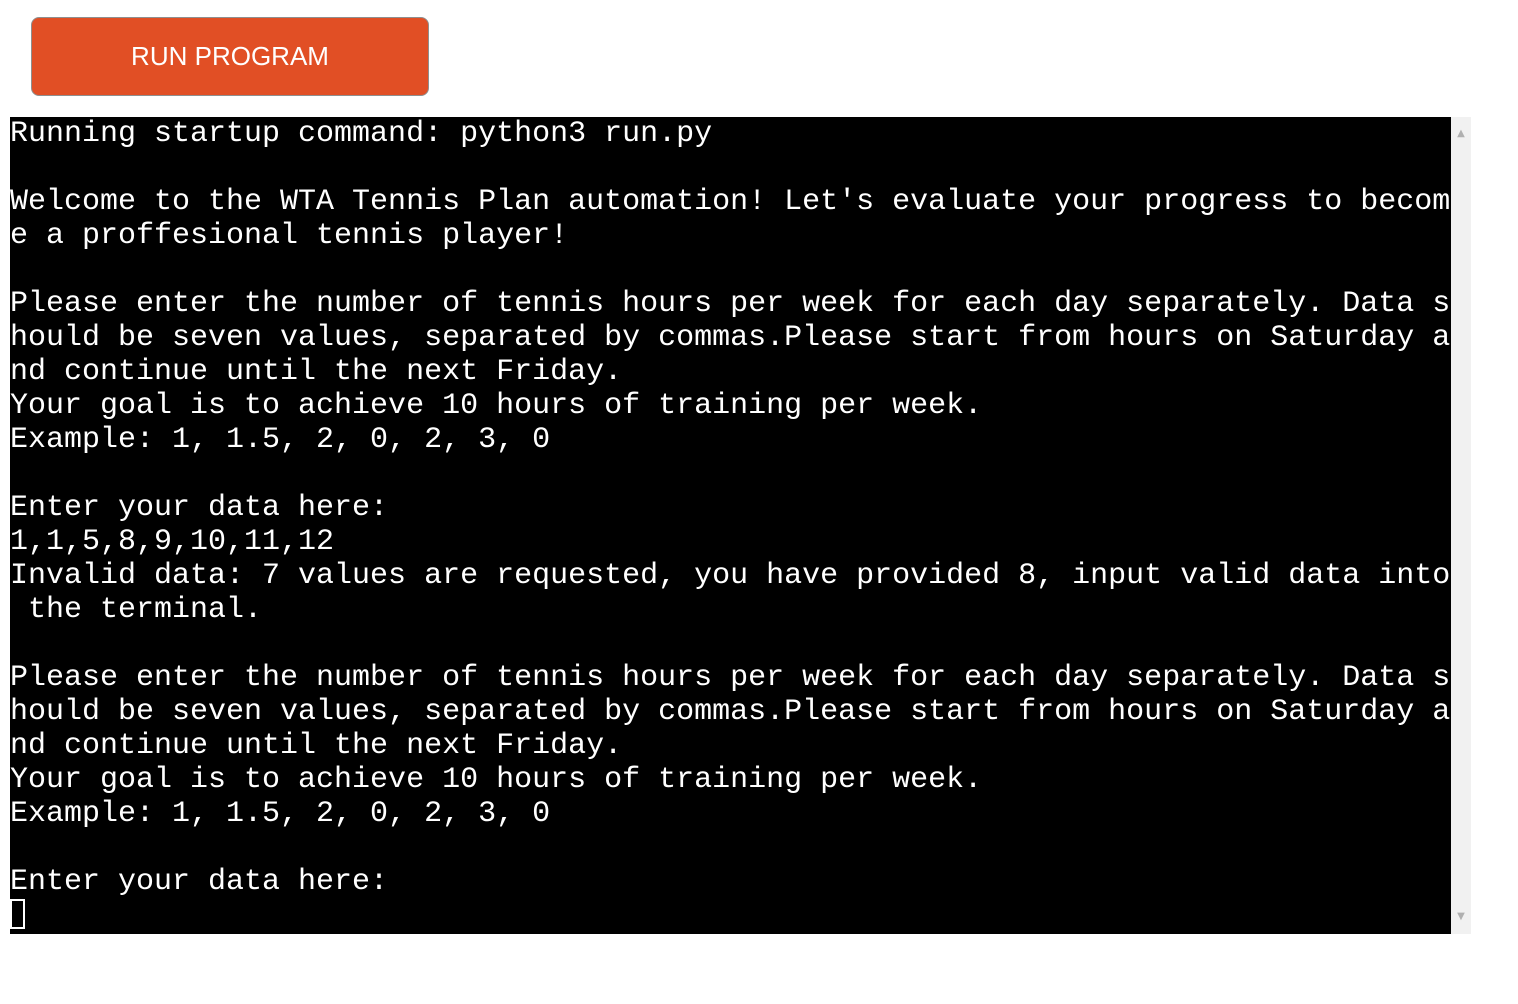  What do you see at coordinates (230, 56) in the screenshot?
I see `run-program-button: RUN PROGRAM` at bounding box center [230, 56].